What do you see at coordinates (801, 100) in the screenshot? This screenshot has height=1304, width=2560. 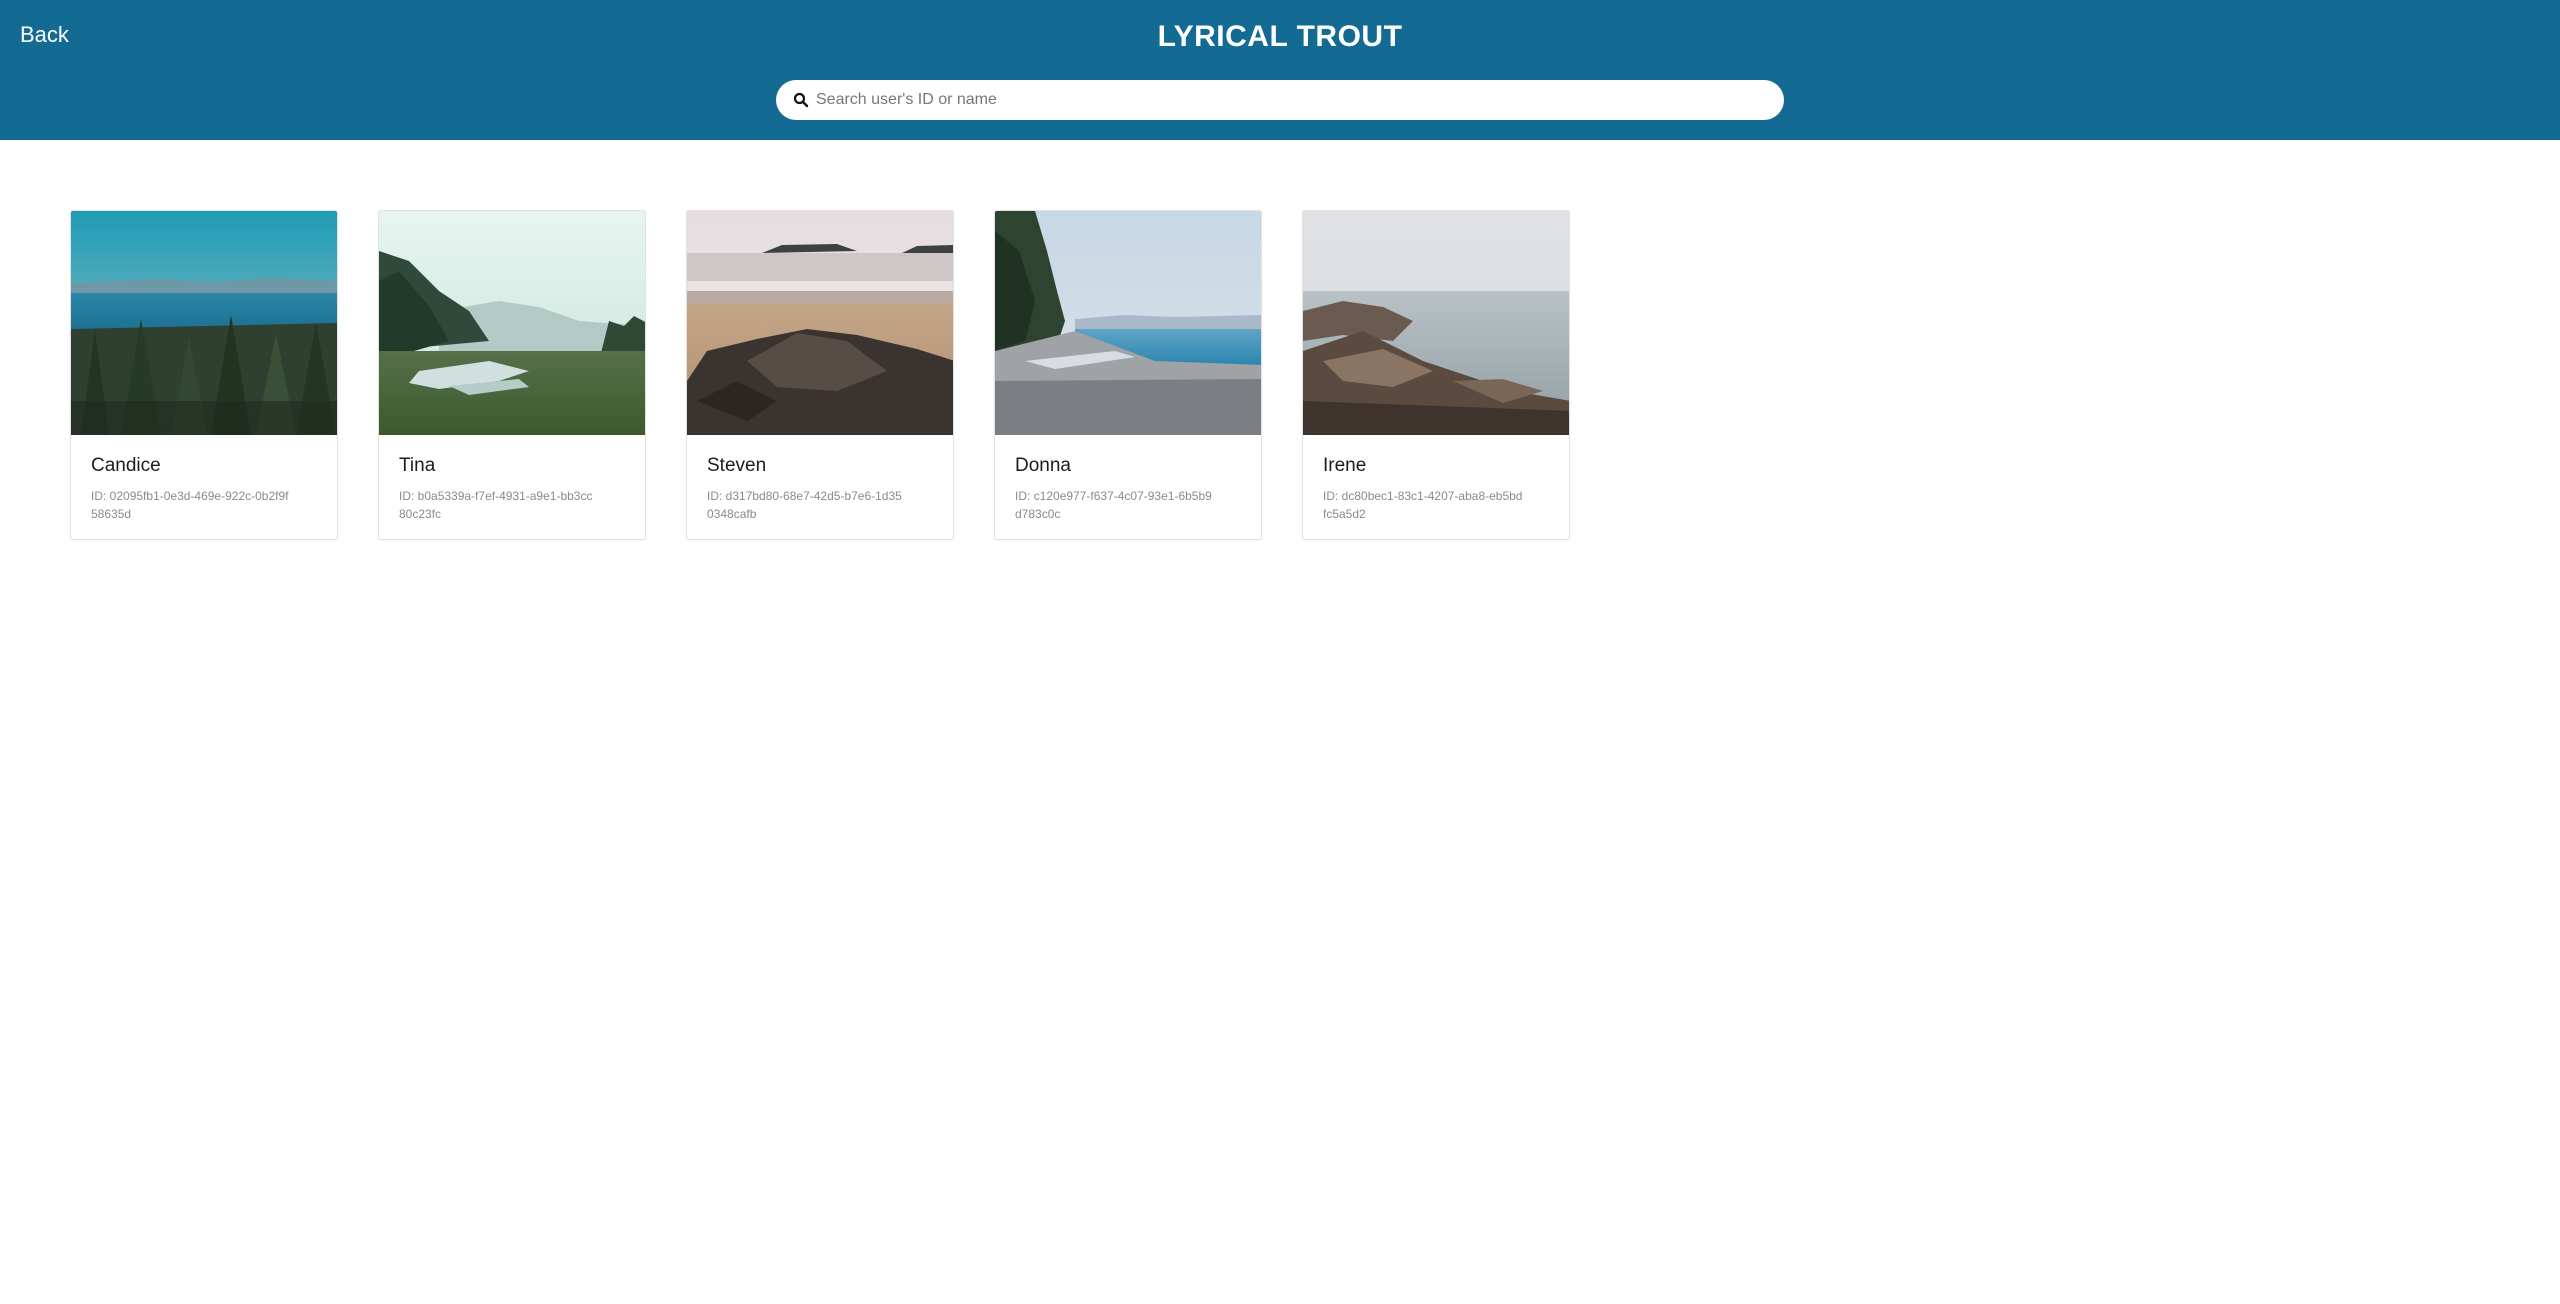 I see `search-icon` at bounding box center [801, 100].